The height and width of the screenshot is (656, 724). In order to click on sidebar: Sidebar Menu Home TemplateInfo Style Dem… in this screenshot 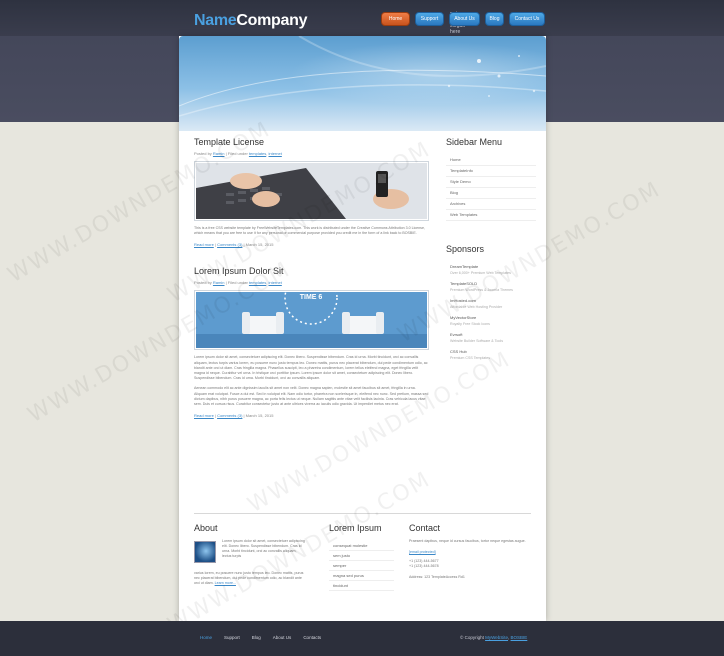, I will do `click(491, 251)`.